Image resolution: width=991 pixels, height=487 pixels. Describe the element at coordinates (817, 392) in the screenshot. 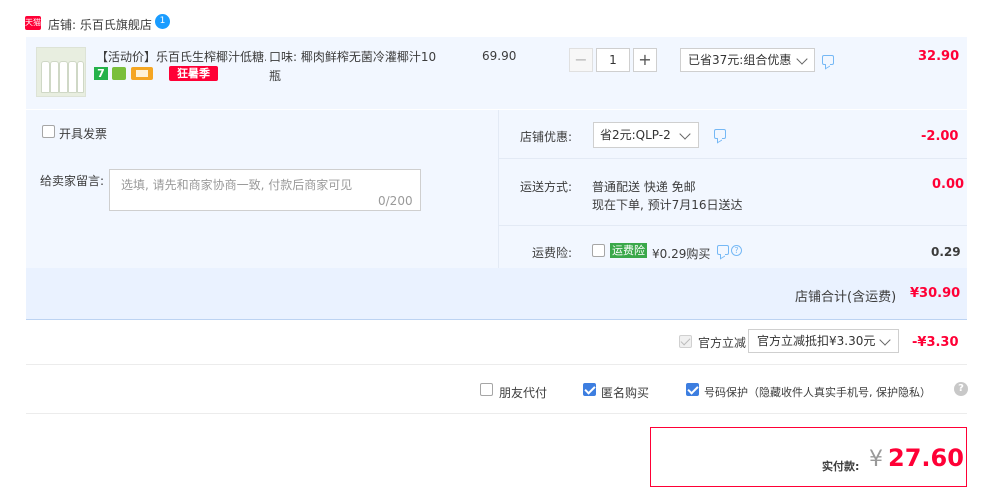

I see `number-protect-label: 号码保护（隐藏收件人真实手机号, 保护隐私）` at that location.